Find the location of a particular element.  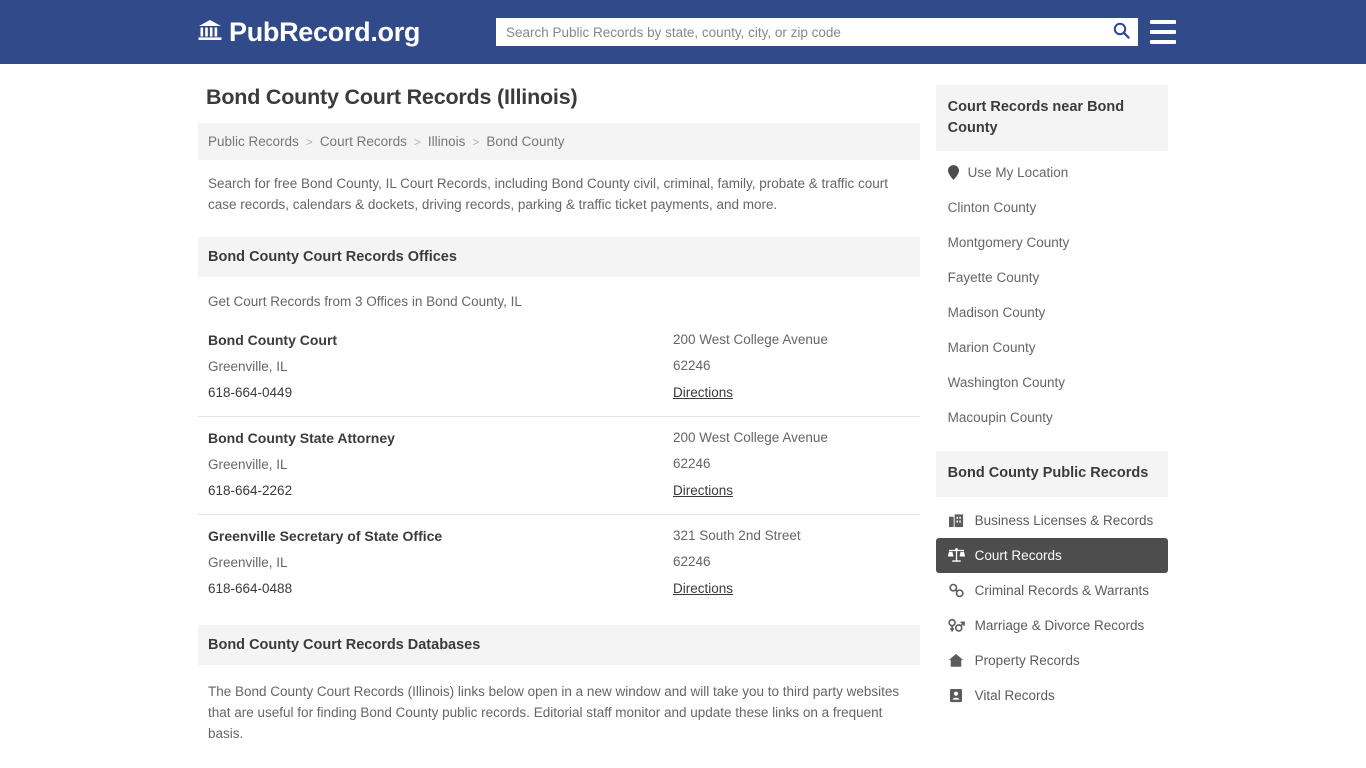

site-logo-text: PubRecord.org is located at coordinates (325, 31).